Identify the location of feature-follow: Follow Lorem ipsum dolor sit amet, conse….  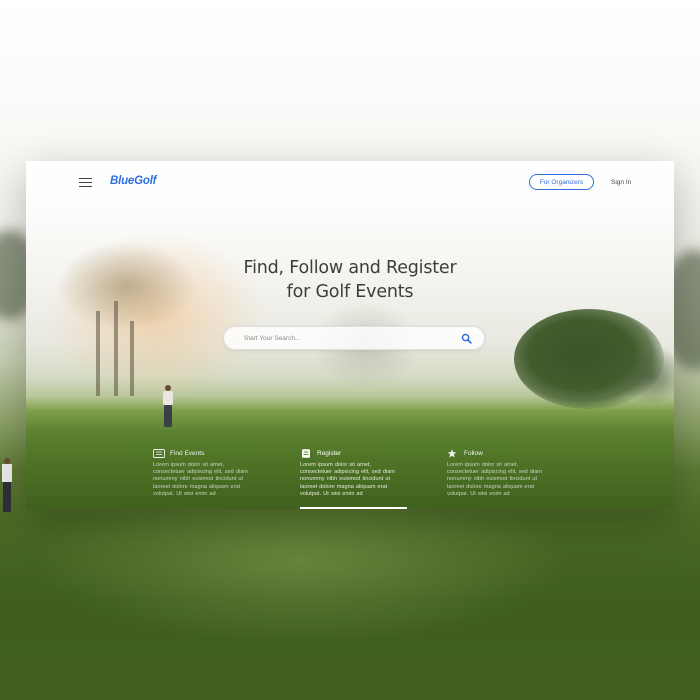
(498, 473).